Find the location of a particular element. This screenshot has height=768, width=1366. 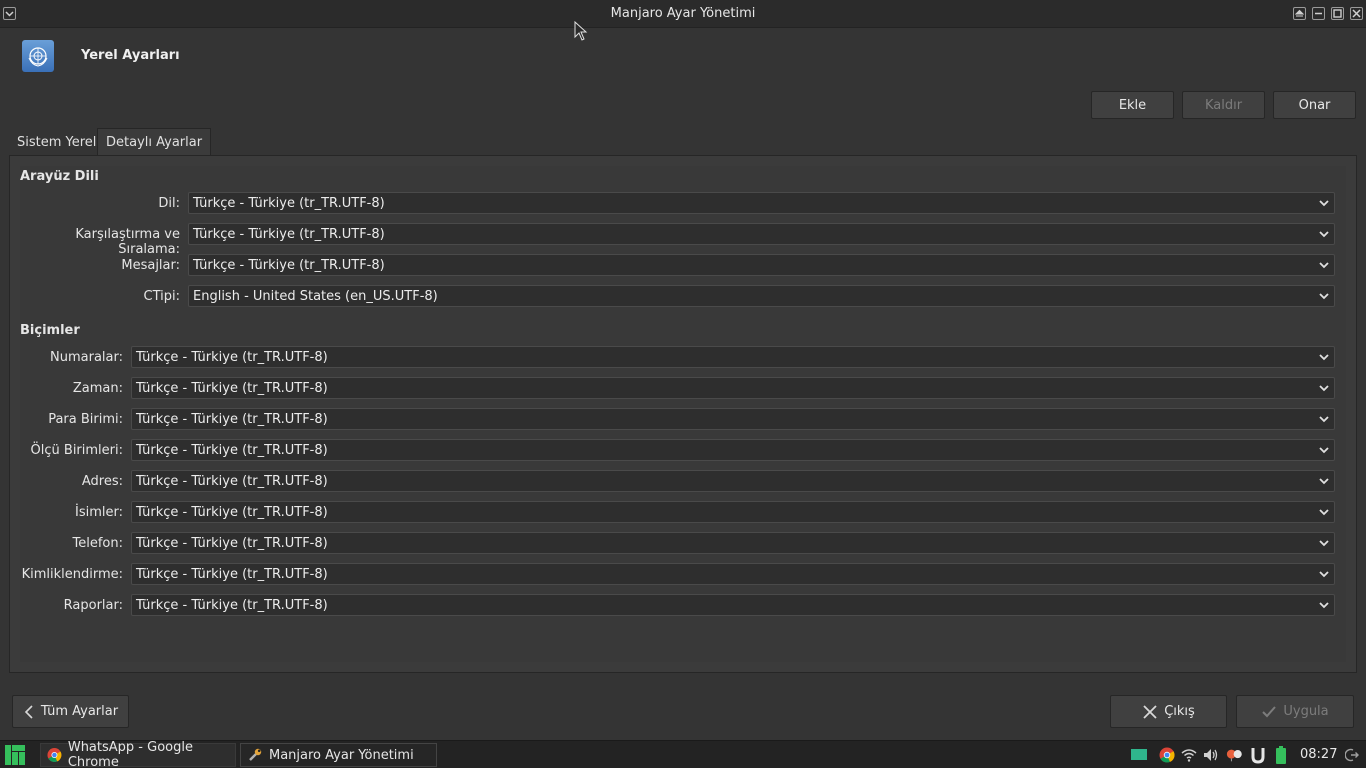

checkmark-icon is located at coordinates (1269, 711).